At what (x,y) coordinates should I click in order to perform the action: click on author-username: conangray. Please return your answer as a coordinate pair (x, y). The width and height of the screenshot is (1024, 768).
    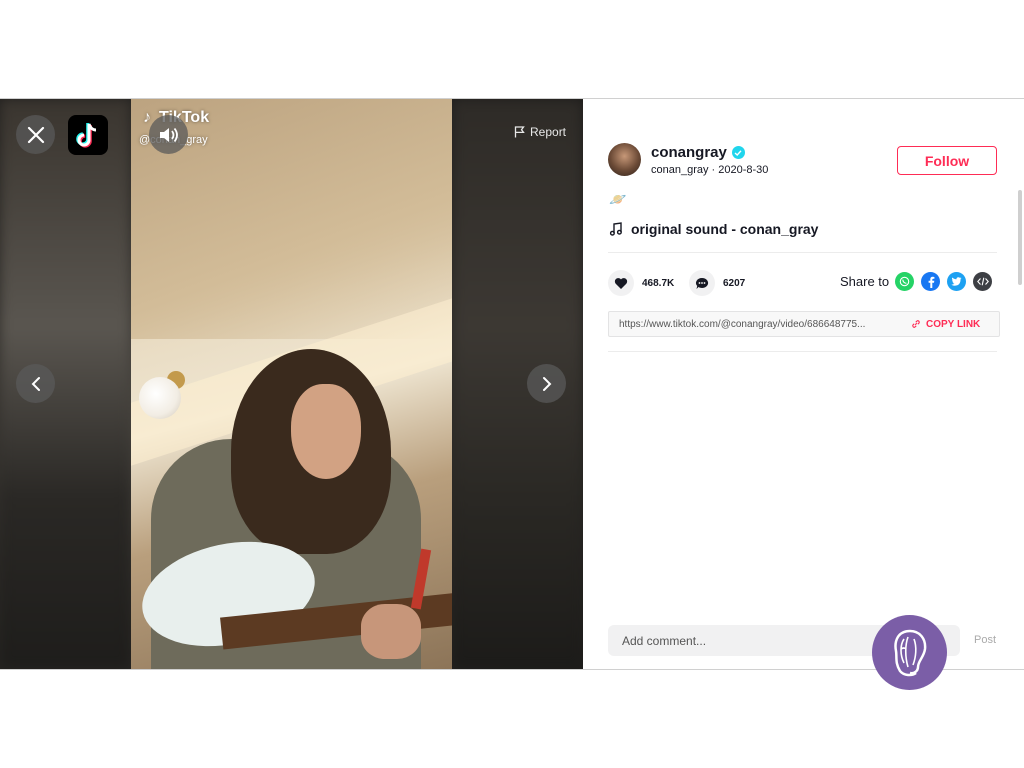
    Looking at the image, I should click on (698, 152).